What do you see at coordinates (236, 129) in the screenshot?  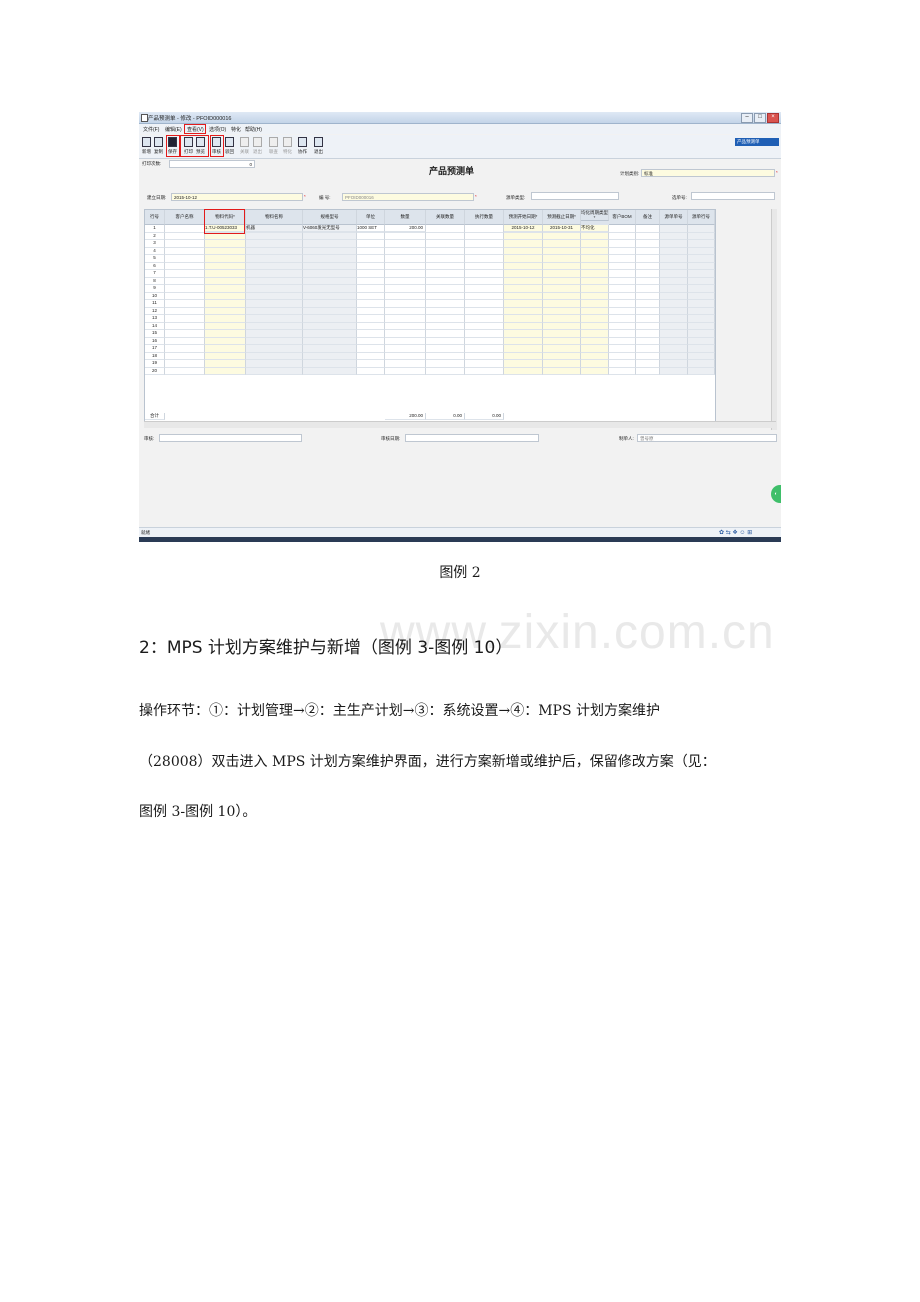 I see `menu-special: 特化` at bounding box center [236, 129].